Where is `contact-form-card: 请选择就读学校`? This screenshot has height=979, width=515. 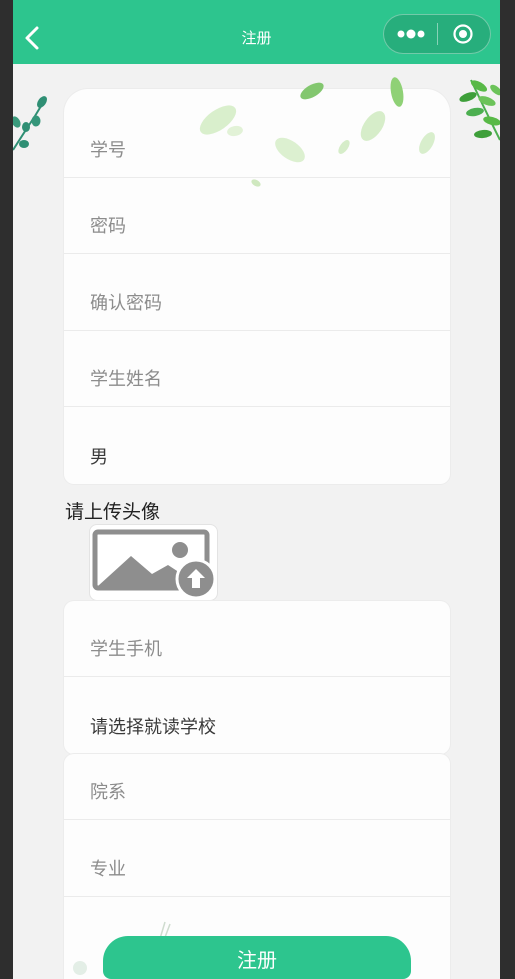
contact-form-card: 请选择就读学校 is located at coordinates (257, 677).